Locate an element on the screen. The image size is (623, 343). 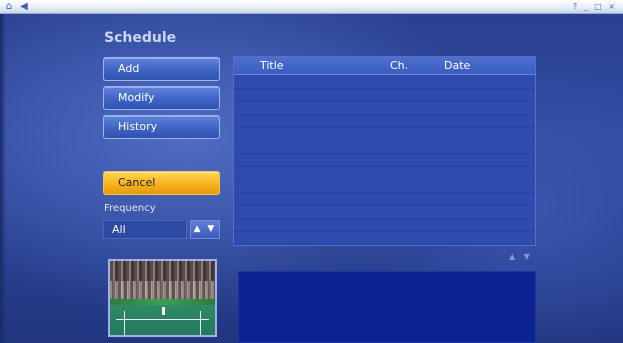
home-icon: ⌂ is located at coordinates (9, 7).